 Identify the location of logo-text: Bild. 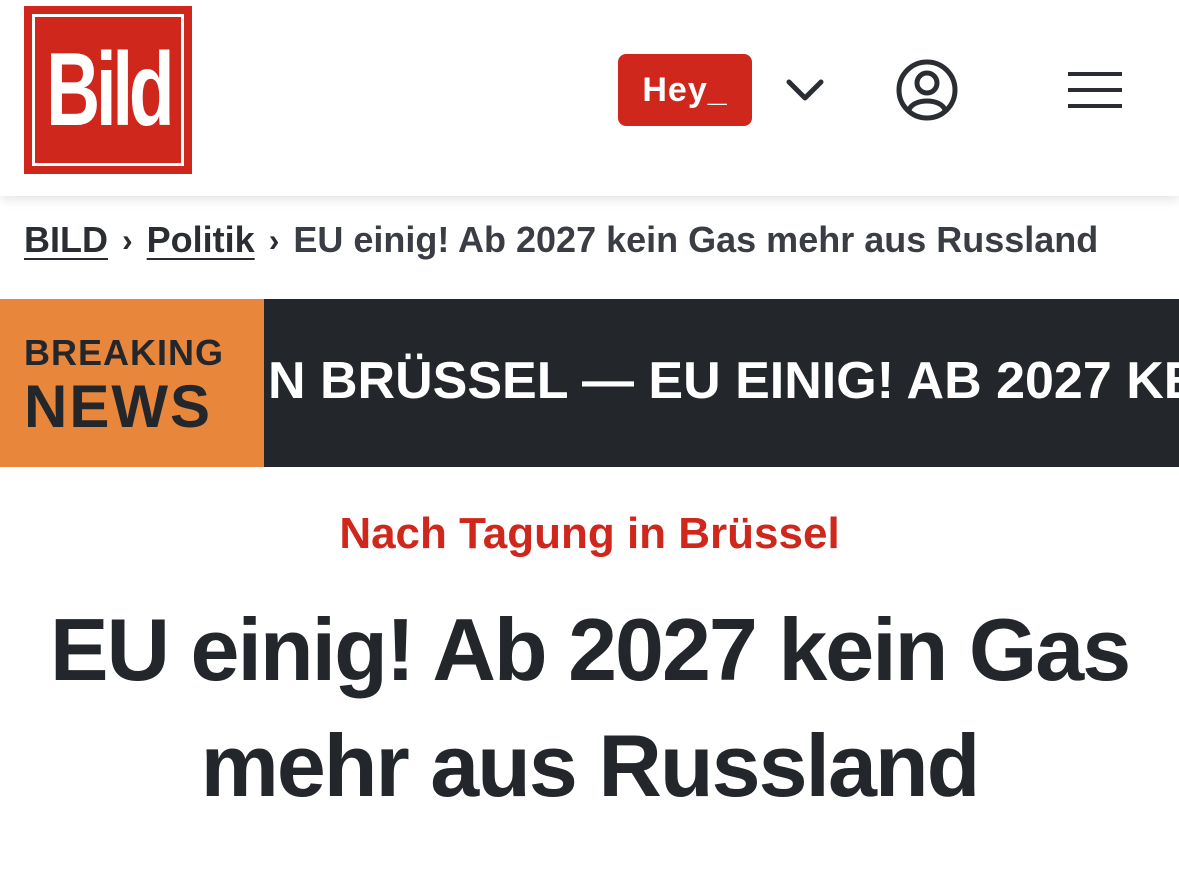
(109, 90).